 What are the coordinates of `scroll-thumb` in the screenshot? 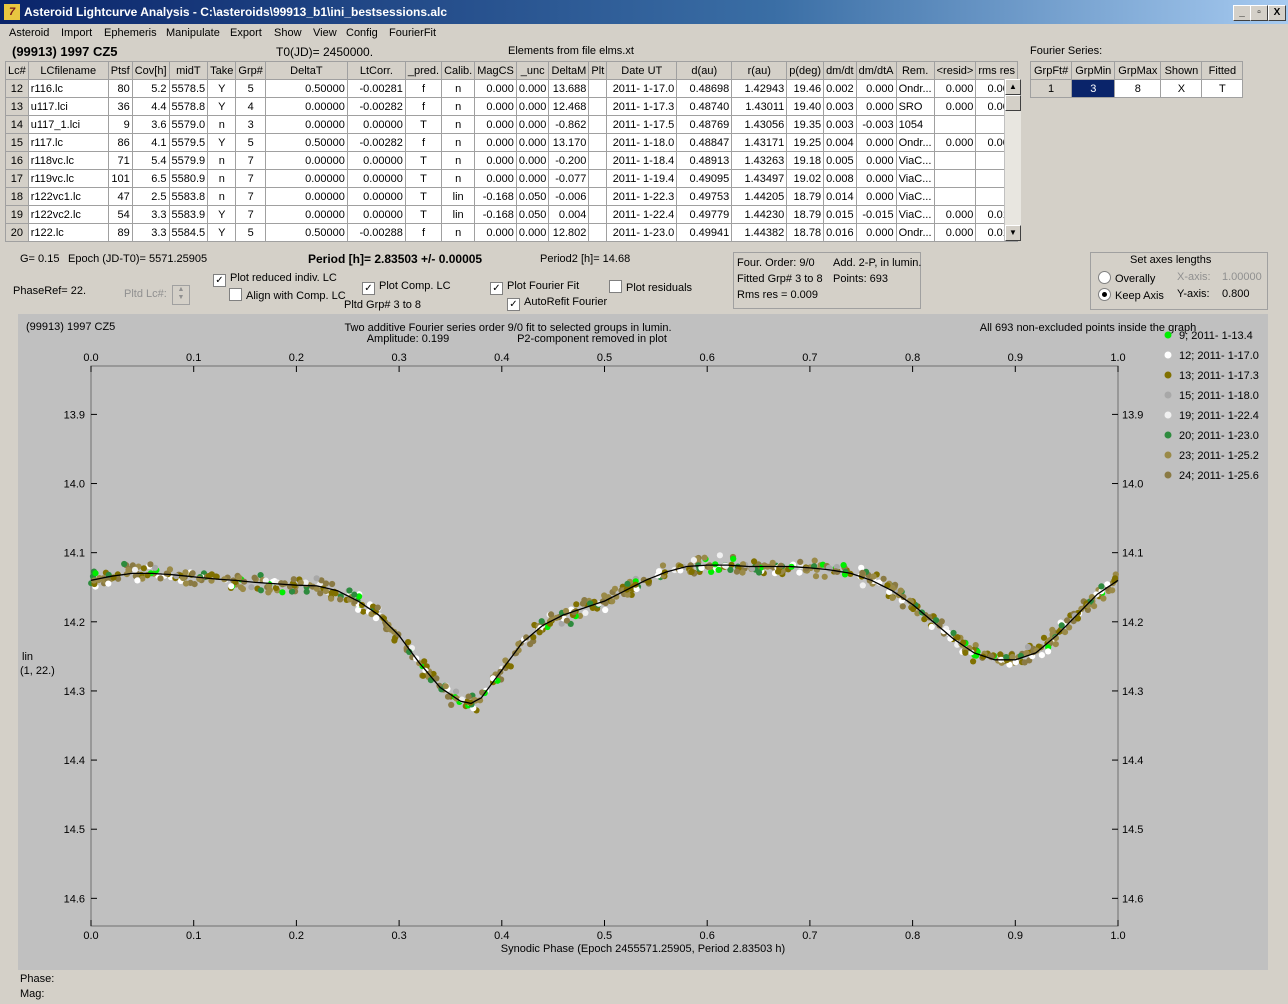 It's located at (1013, 103).